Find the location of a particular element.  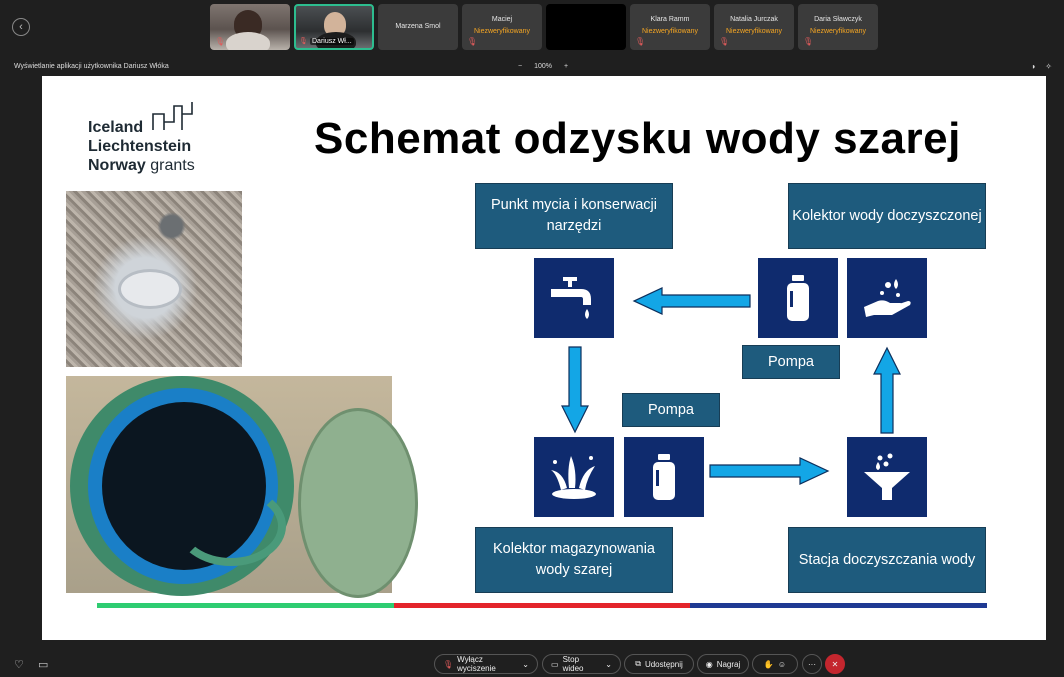

participant-tile: Natalia Jurczak Niezweryfikowany 🎙 is located at coordinates (754, 27).